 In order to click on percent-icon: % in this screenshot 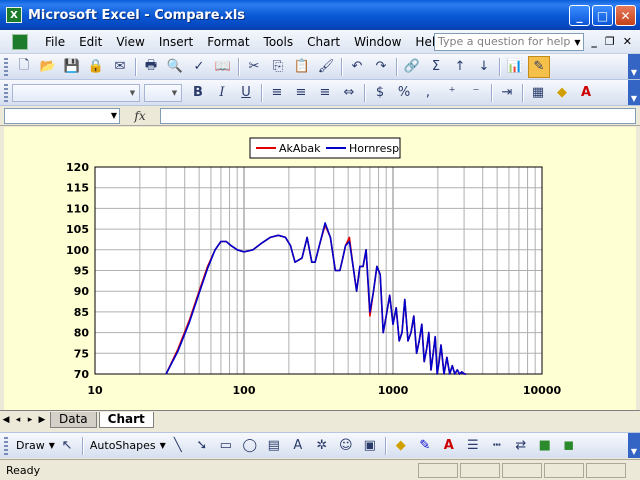, I will do `click(404, 93)`.